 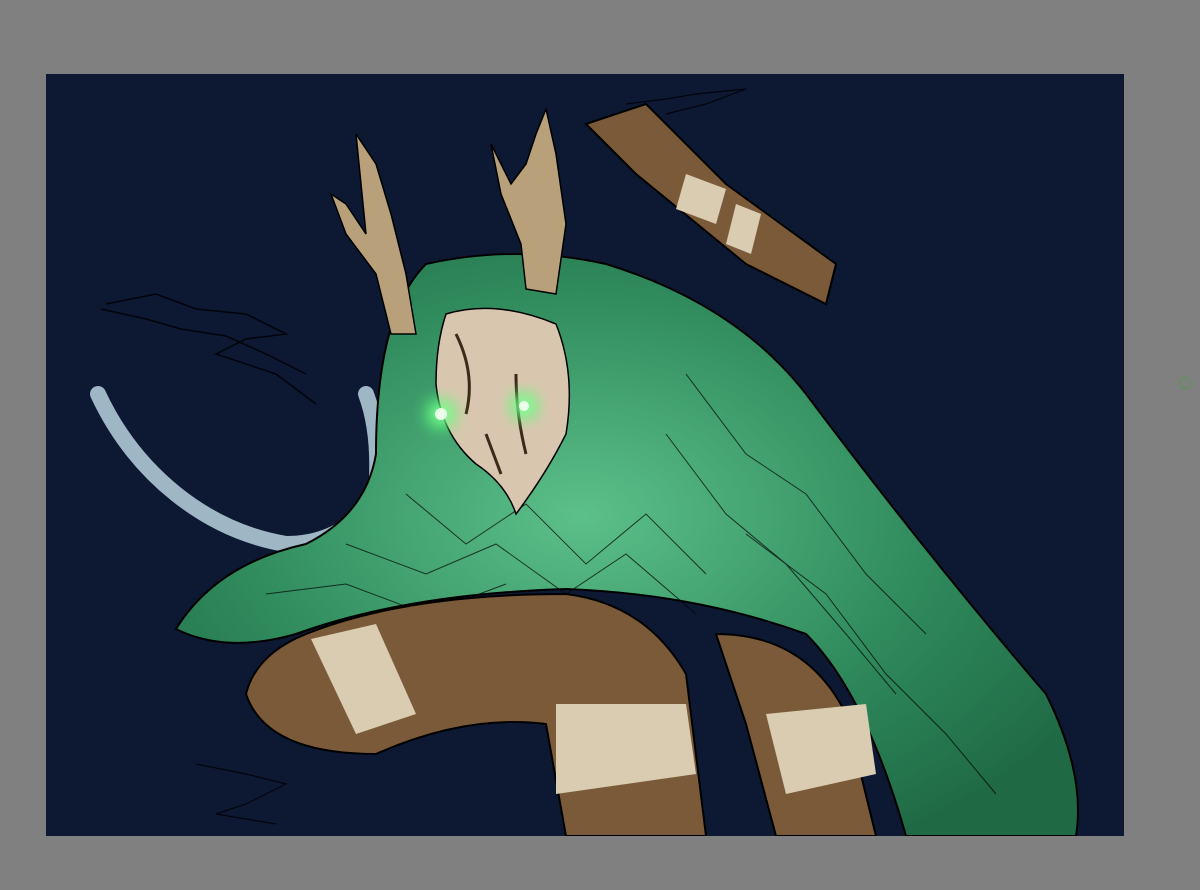 What do you see at coordinates (1185, 383) in the screenshot?
I see `brush-cursor-icon` at bounding box center [1185, 383].